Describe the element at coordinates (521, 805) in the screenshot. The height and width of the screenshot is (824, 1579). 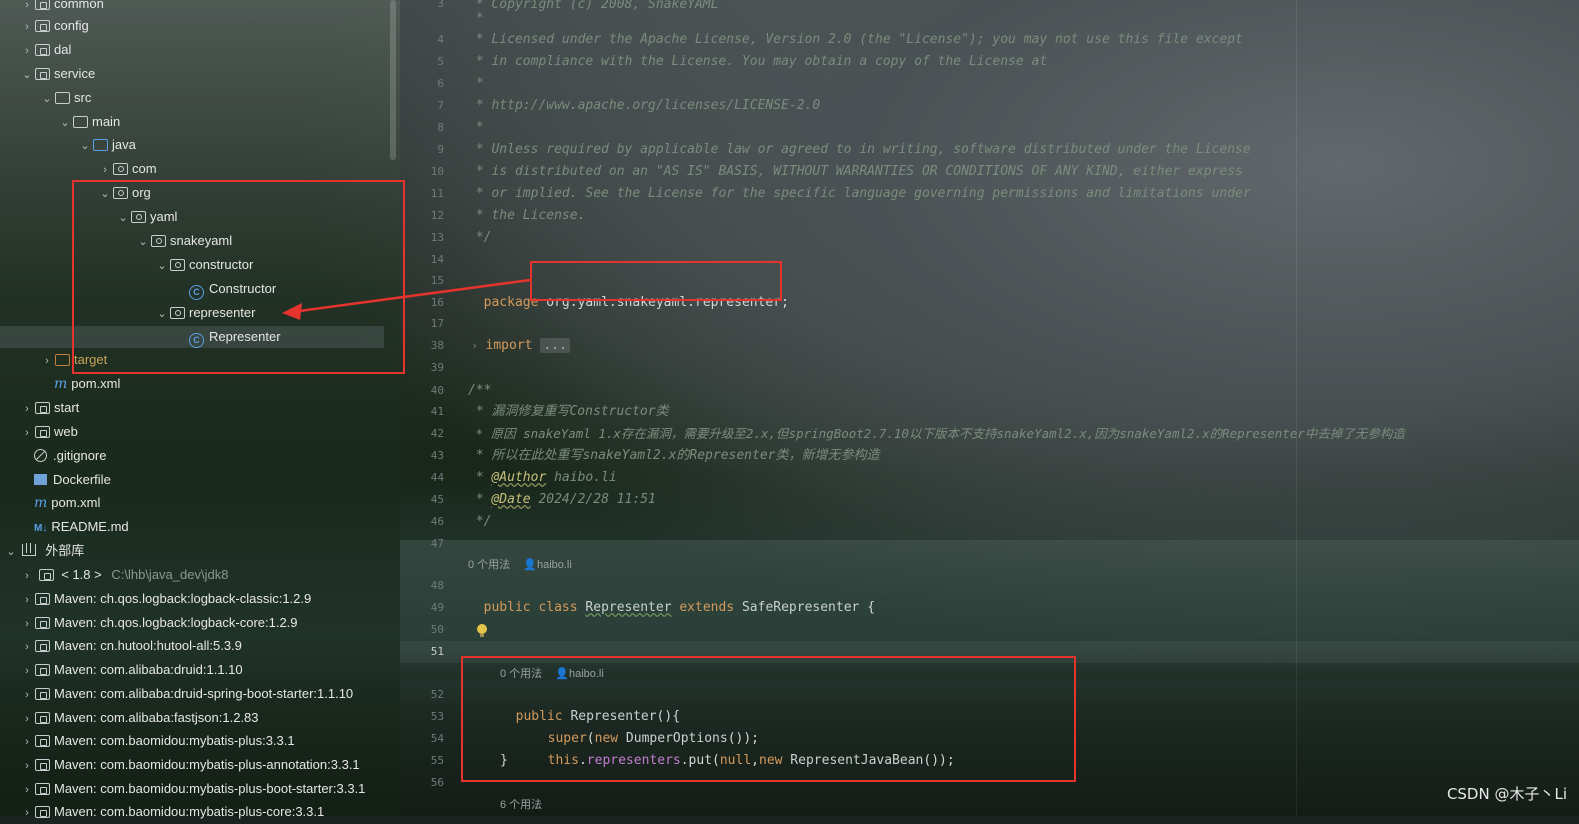
I see `next-usage-hint: 6 个用法` at that location.